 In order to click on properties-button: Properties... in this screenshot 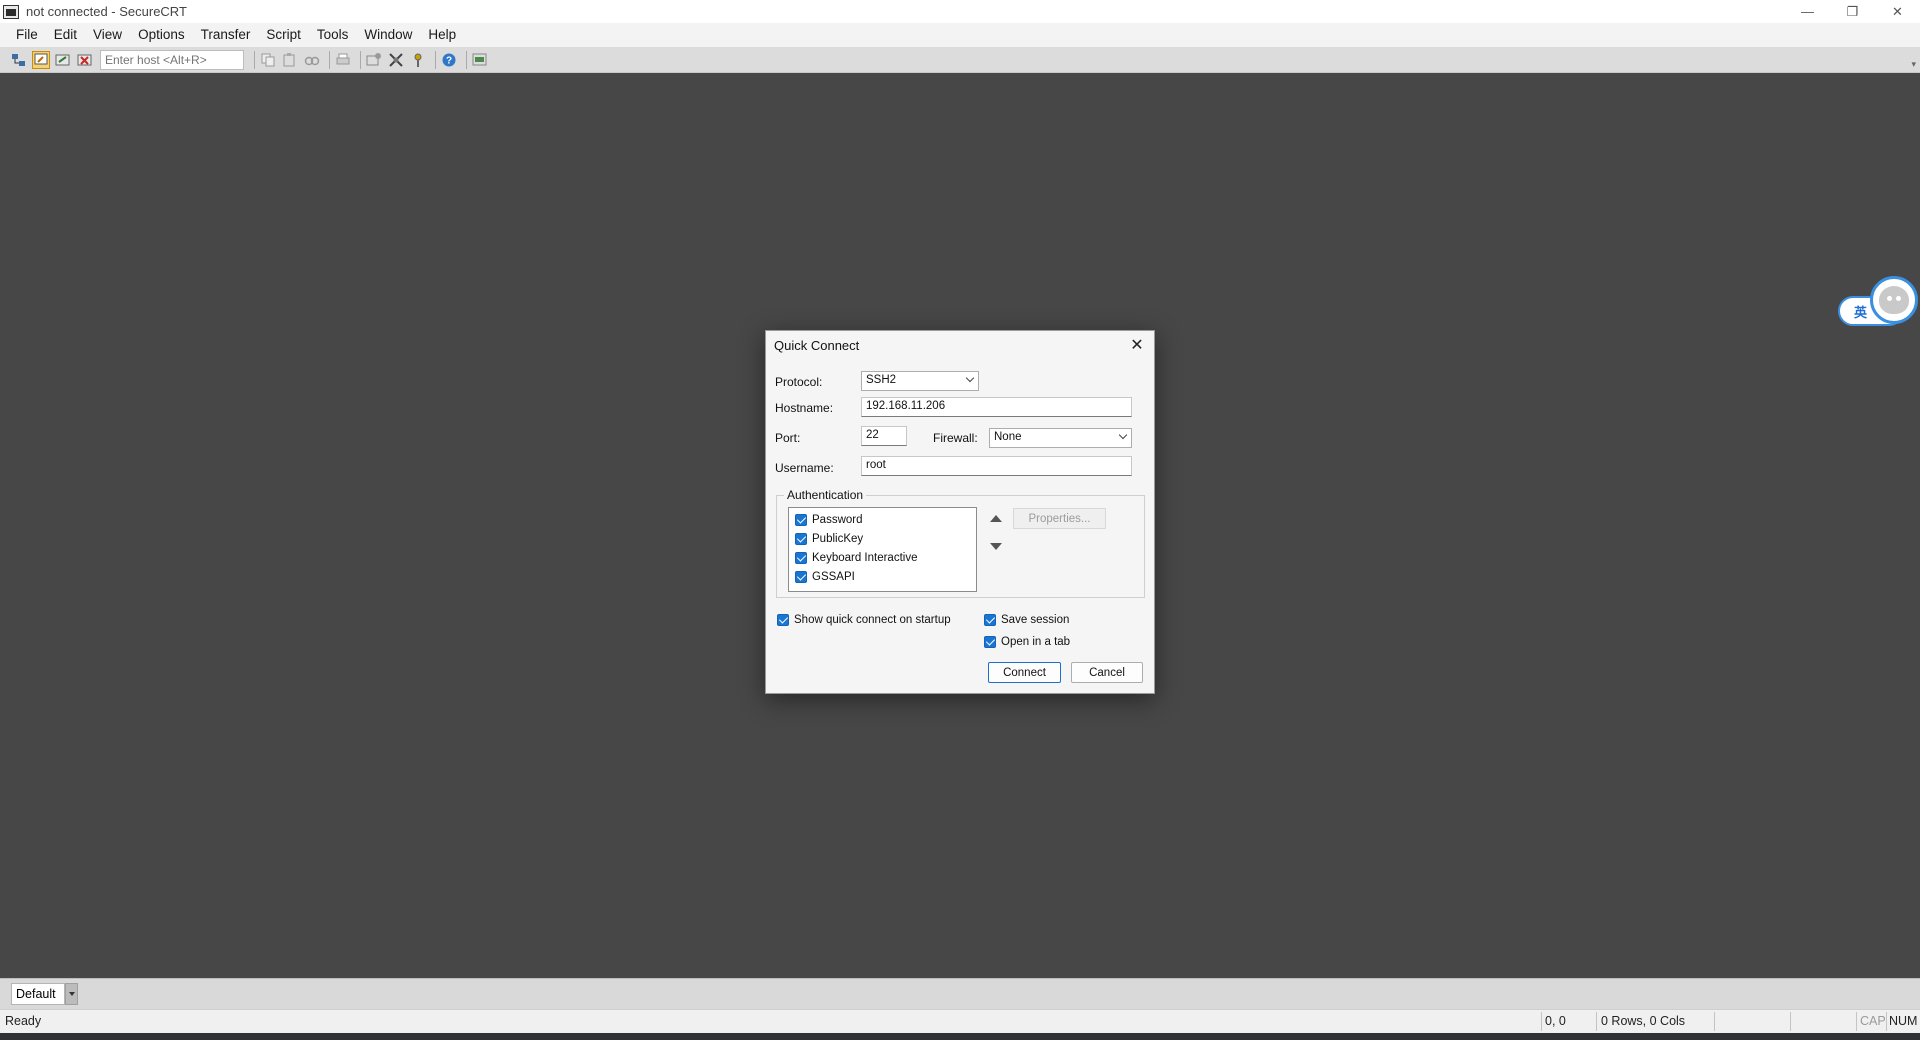, I will do `click(1059, 518)`.